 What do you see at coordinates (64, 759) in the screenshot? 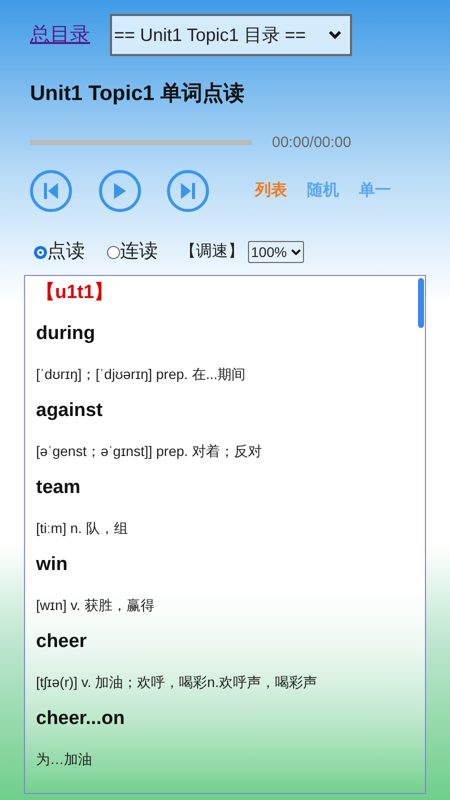
I see `word-definition: 为…加油` at bounding box center [64, 759].